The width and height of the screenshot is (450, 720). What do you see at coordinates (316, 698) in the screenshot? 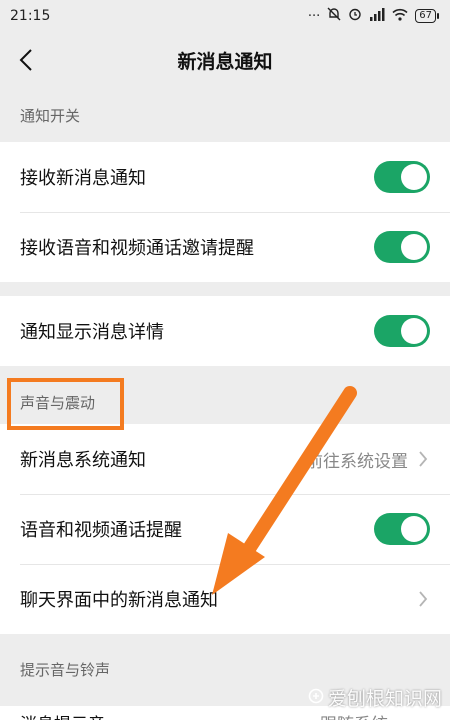
I see `watermark-logo-icon` at bounding box center [316, 698].